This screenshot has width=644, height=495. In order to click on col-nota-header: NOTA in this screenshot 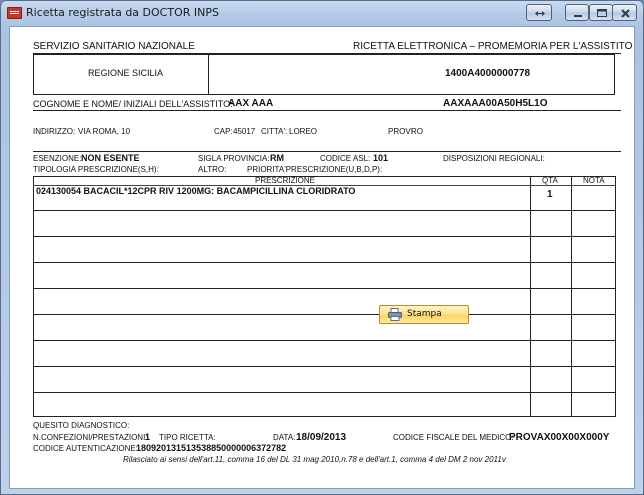, I will do `click(594, 180)`.